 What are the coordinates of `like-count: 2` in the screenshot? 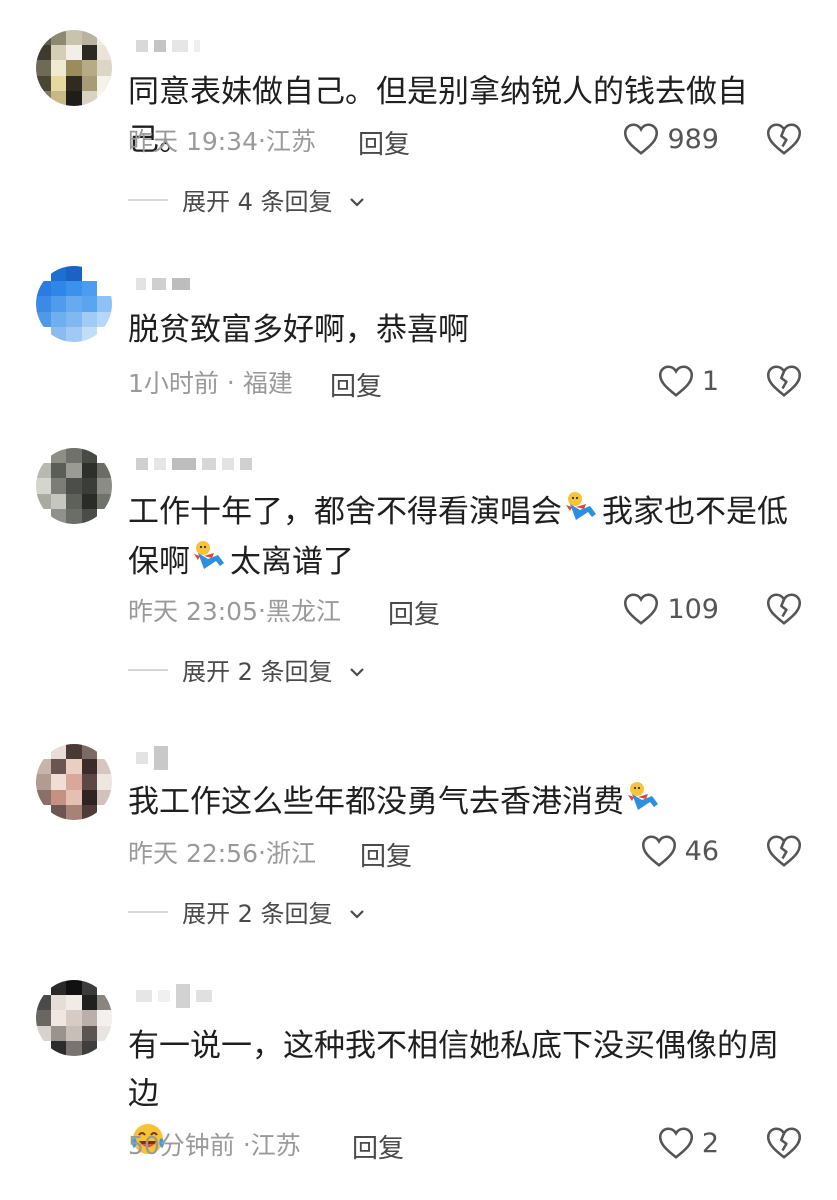 It's located at (710, 1143).